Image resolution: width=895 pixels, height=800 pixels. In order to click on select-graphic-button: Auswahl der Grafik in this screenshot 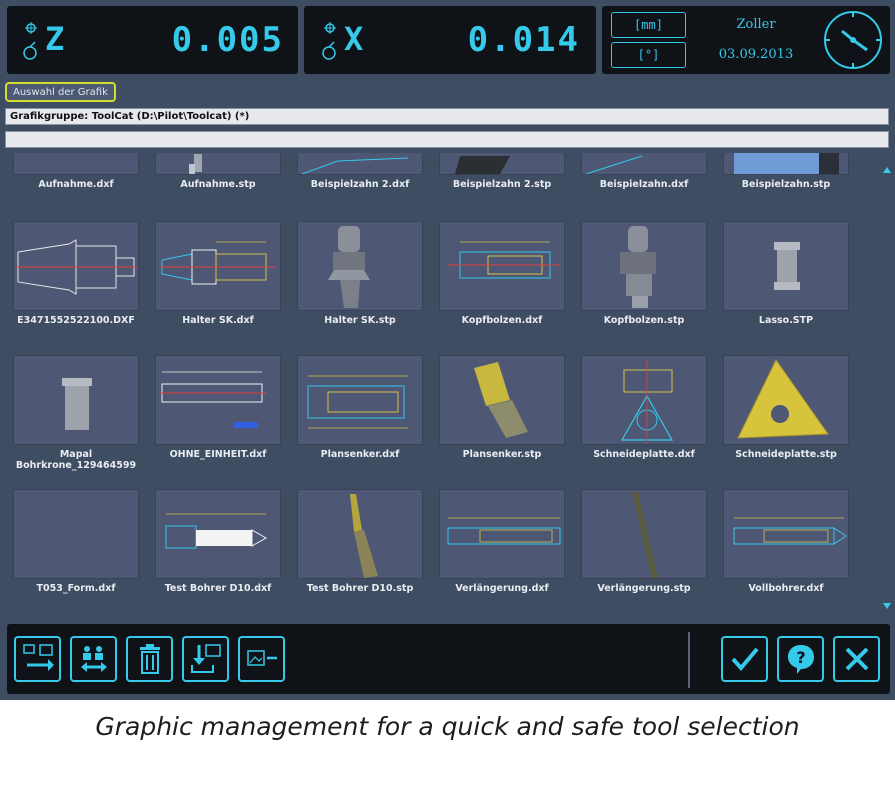, I will do `click(60, 92)`.